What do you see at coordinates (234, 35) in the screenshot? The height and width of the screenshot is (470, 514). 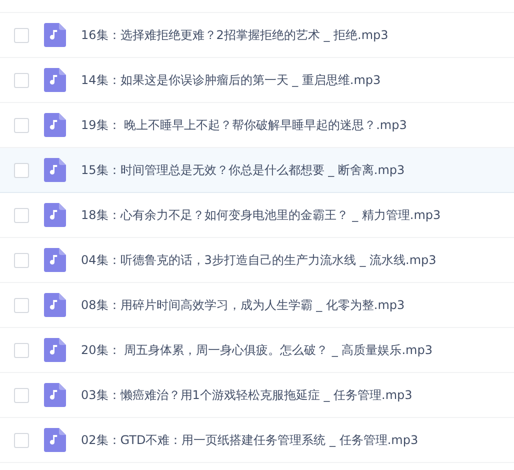 I see `file-name: 16集：选择难拒绝更难？2招掌握拒绝的艺术 _ 拒绝.mp3` at bounding box center [234, 35].